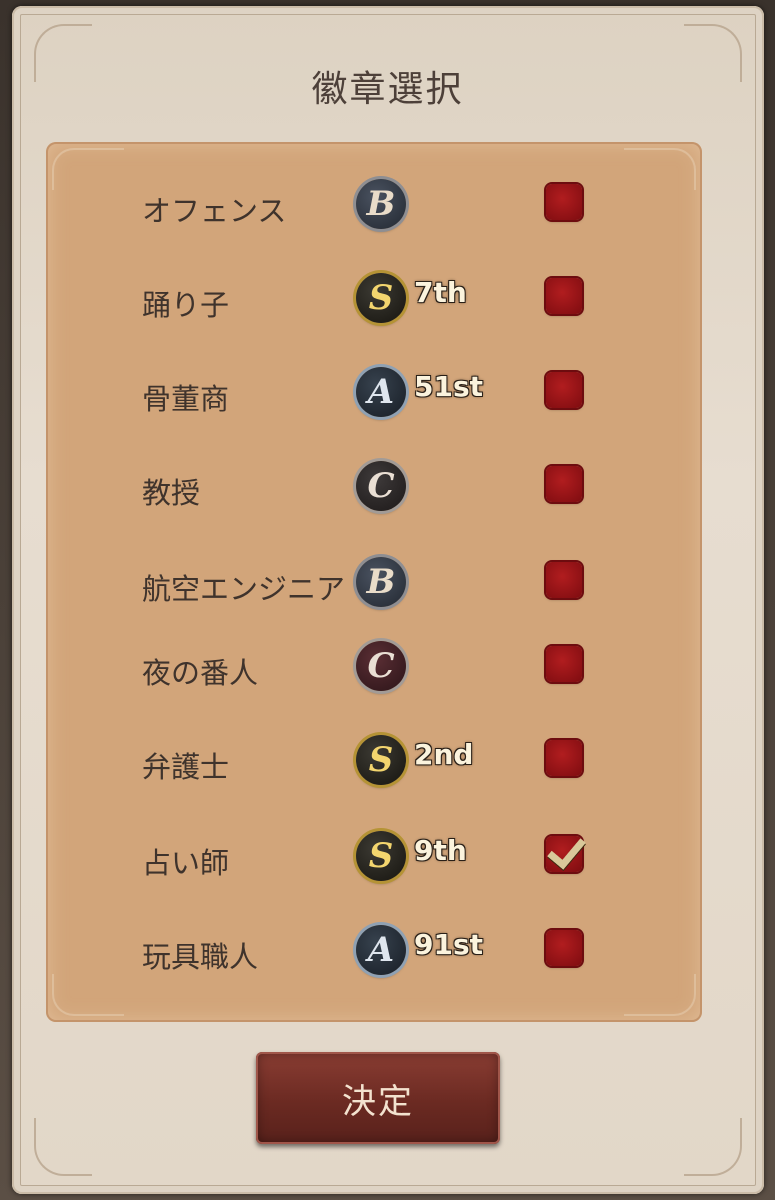  What do you see at coordinates (387, 89) in the screenshot?
I see `dialog-title: 徽章選択` at bounding box center [387, 89].